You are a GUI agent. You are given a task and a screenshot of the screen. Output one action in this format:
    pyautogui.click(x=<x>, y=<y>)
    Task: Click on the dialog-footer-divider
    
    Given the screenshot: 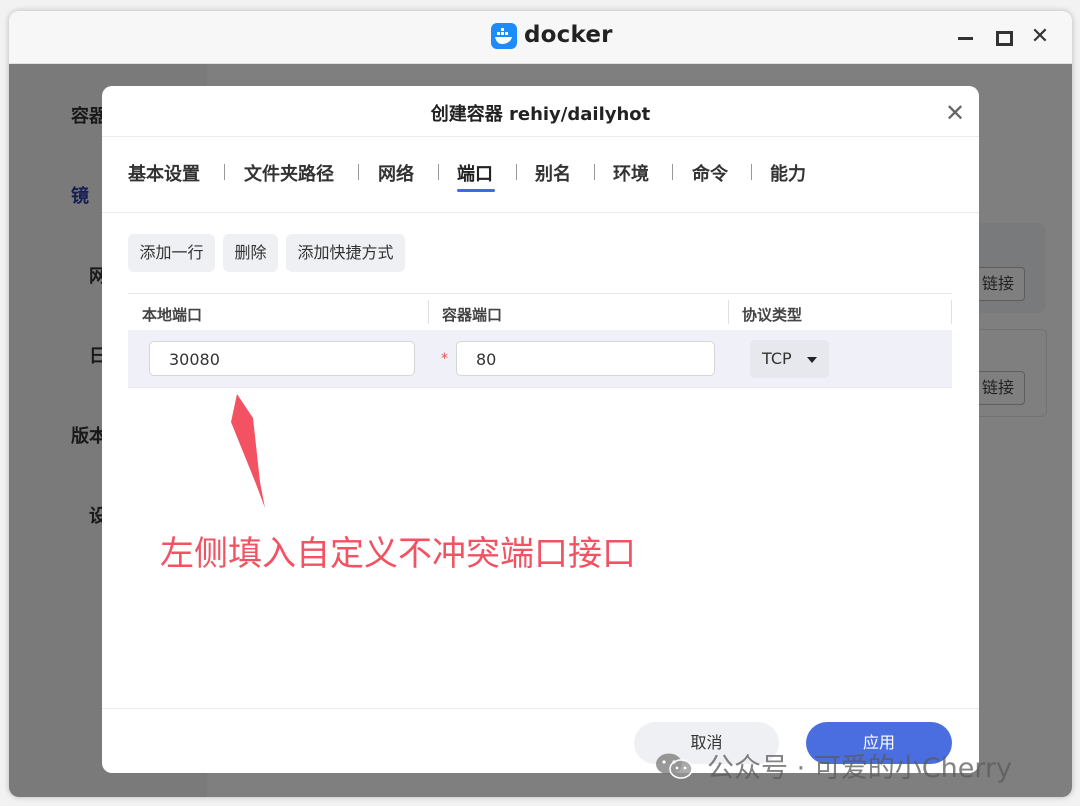 What is the action you would take?
    pyautogui.click(x=540, y=708)
    